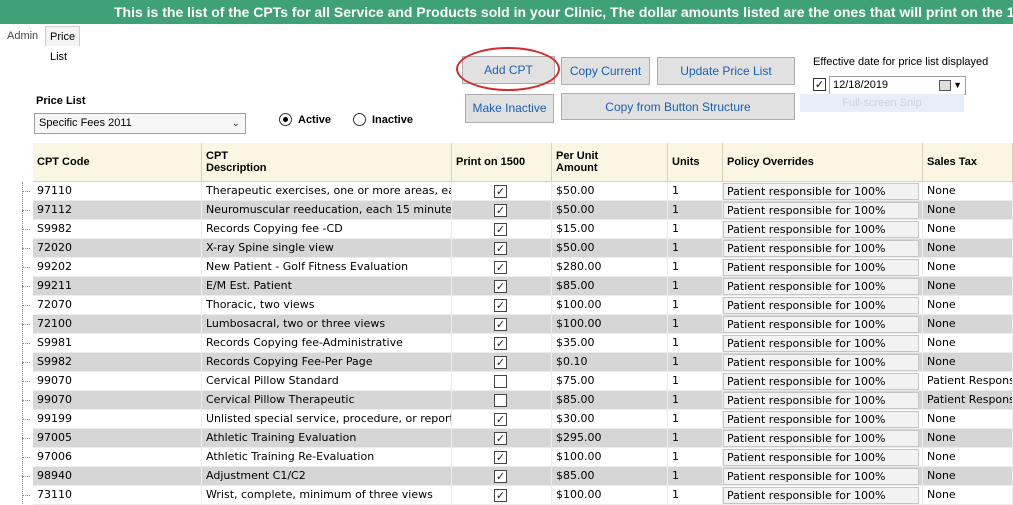  What do you see at coordinates (117, 476) in the screenshot?
I see `cpt-code-cell: 98940` at bounding box center [117, 476].